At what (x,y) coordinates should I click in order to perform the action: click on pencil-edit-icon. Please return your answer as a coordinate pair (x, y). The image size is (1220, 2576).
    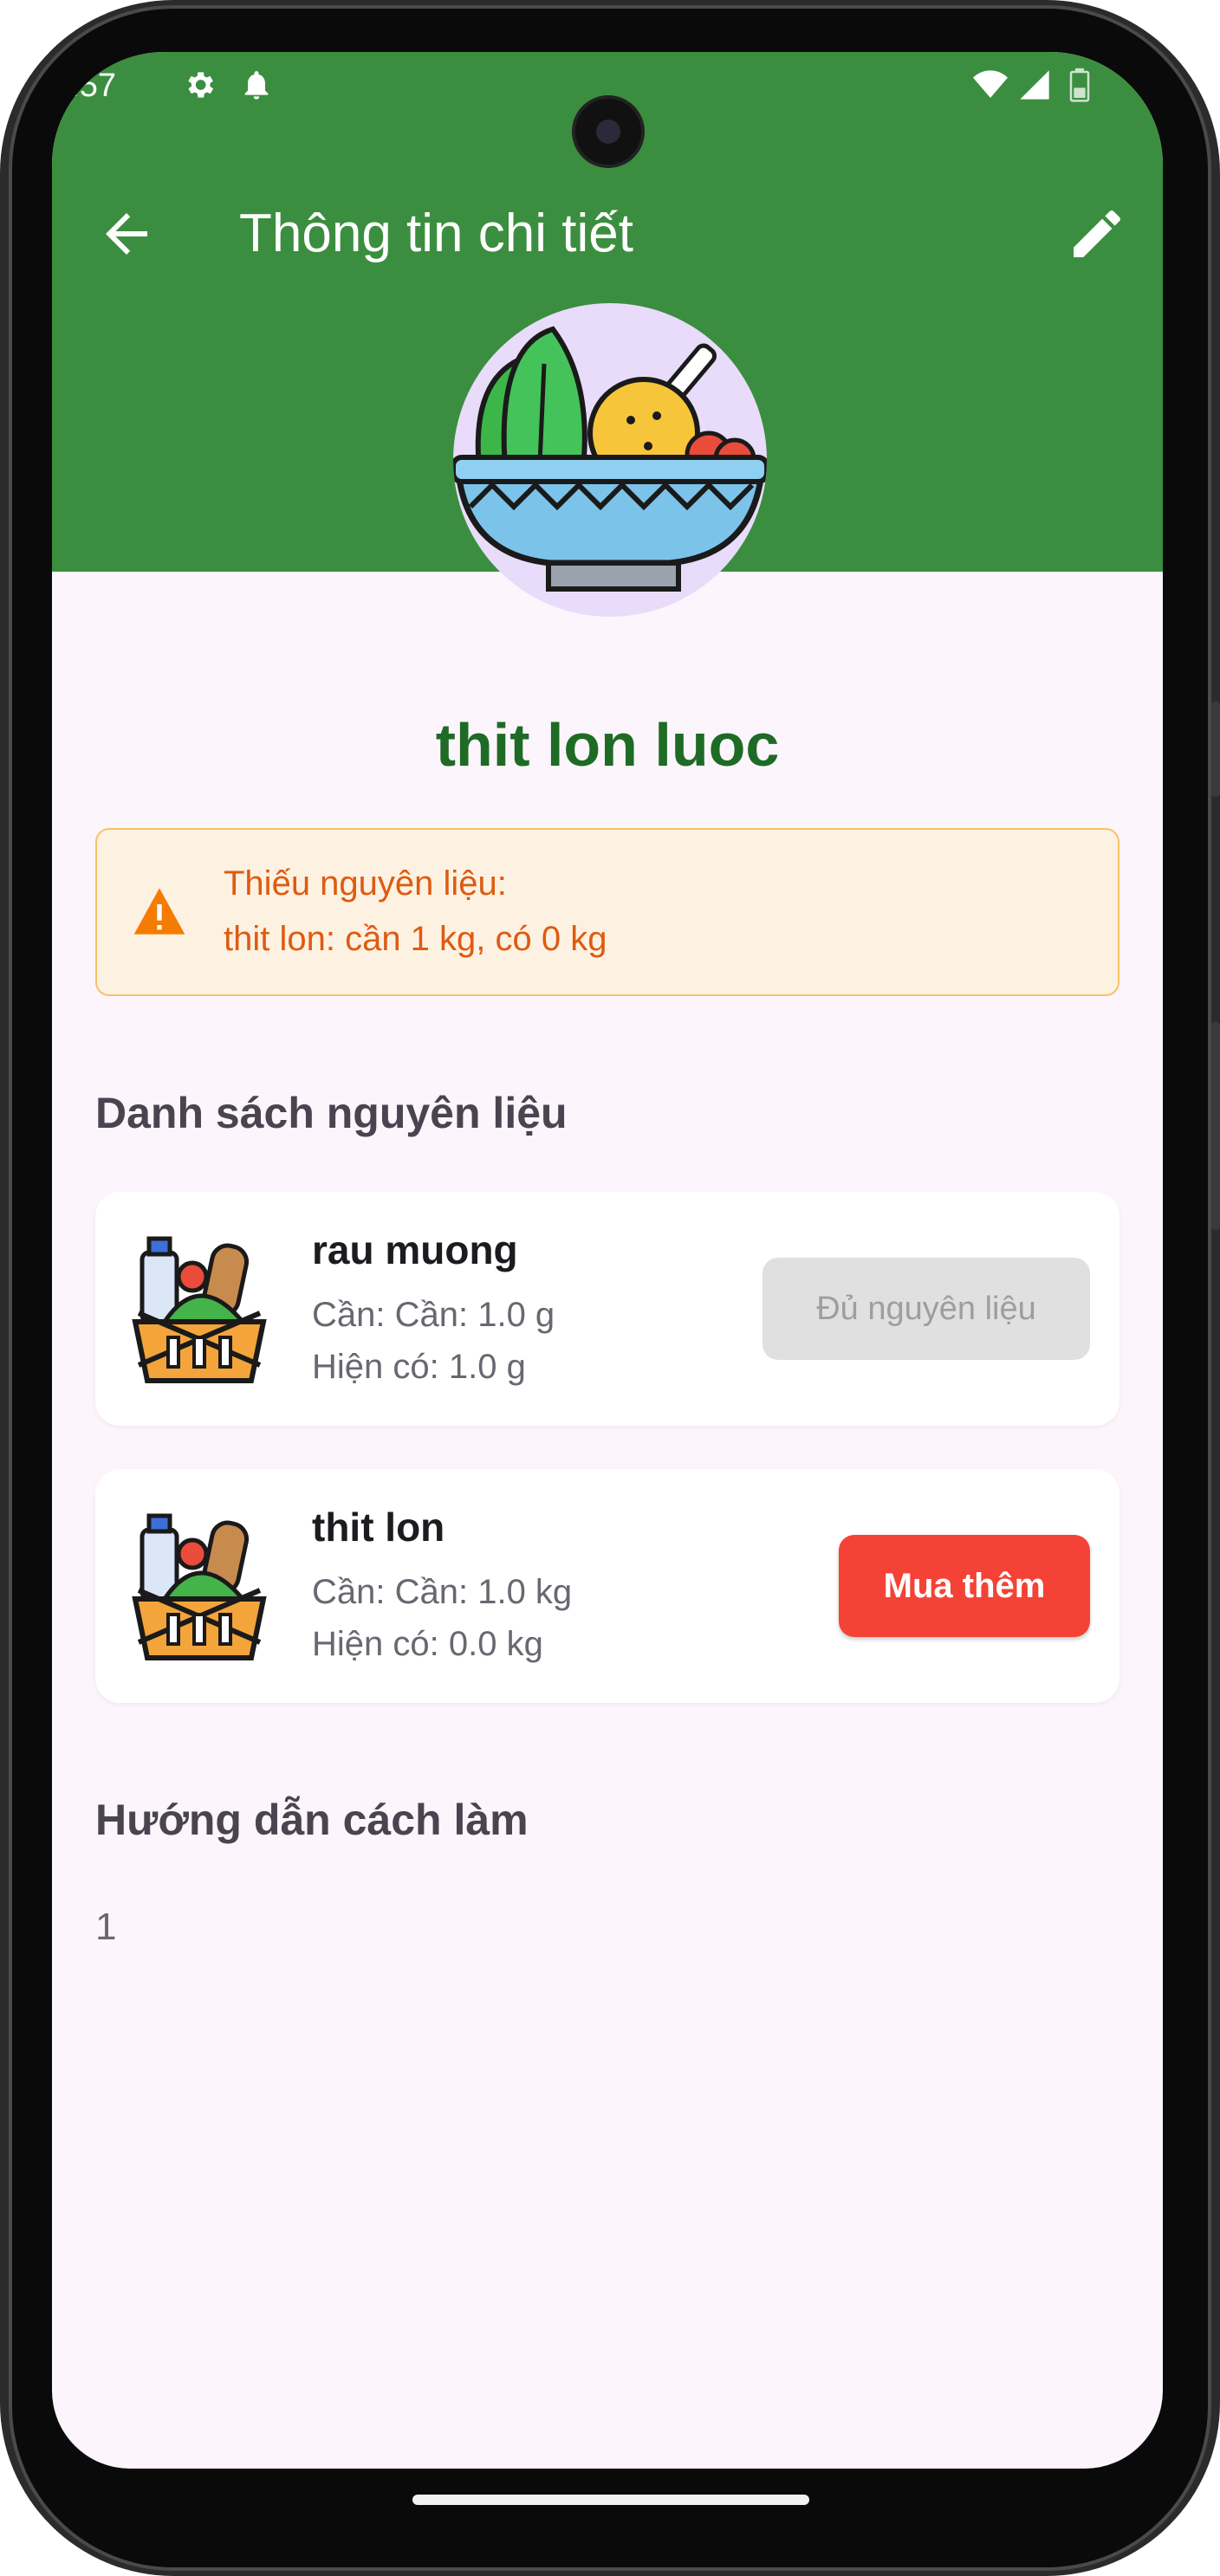
    Looking at the image, I should click on (1097, 234).